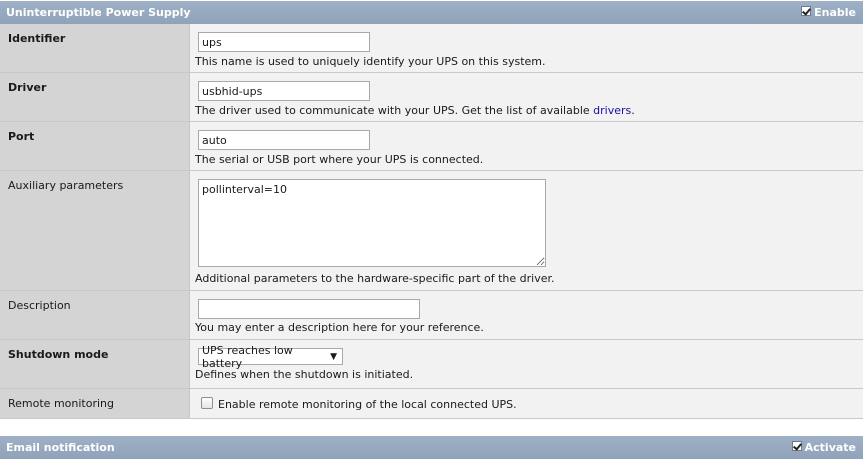  I want to click on shutdown-mode-label: Shutdown mode, so click(95, 364).